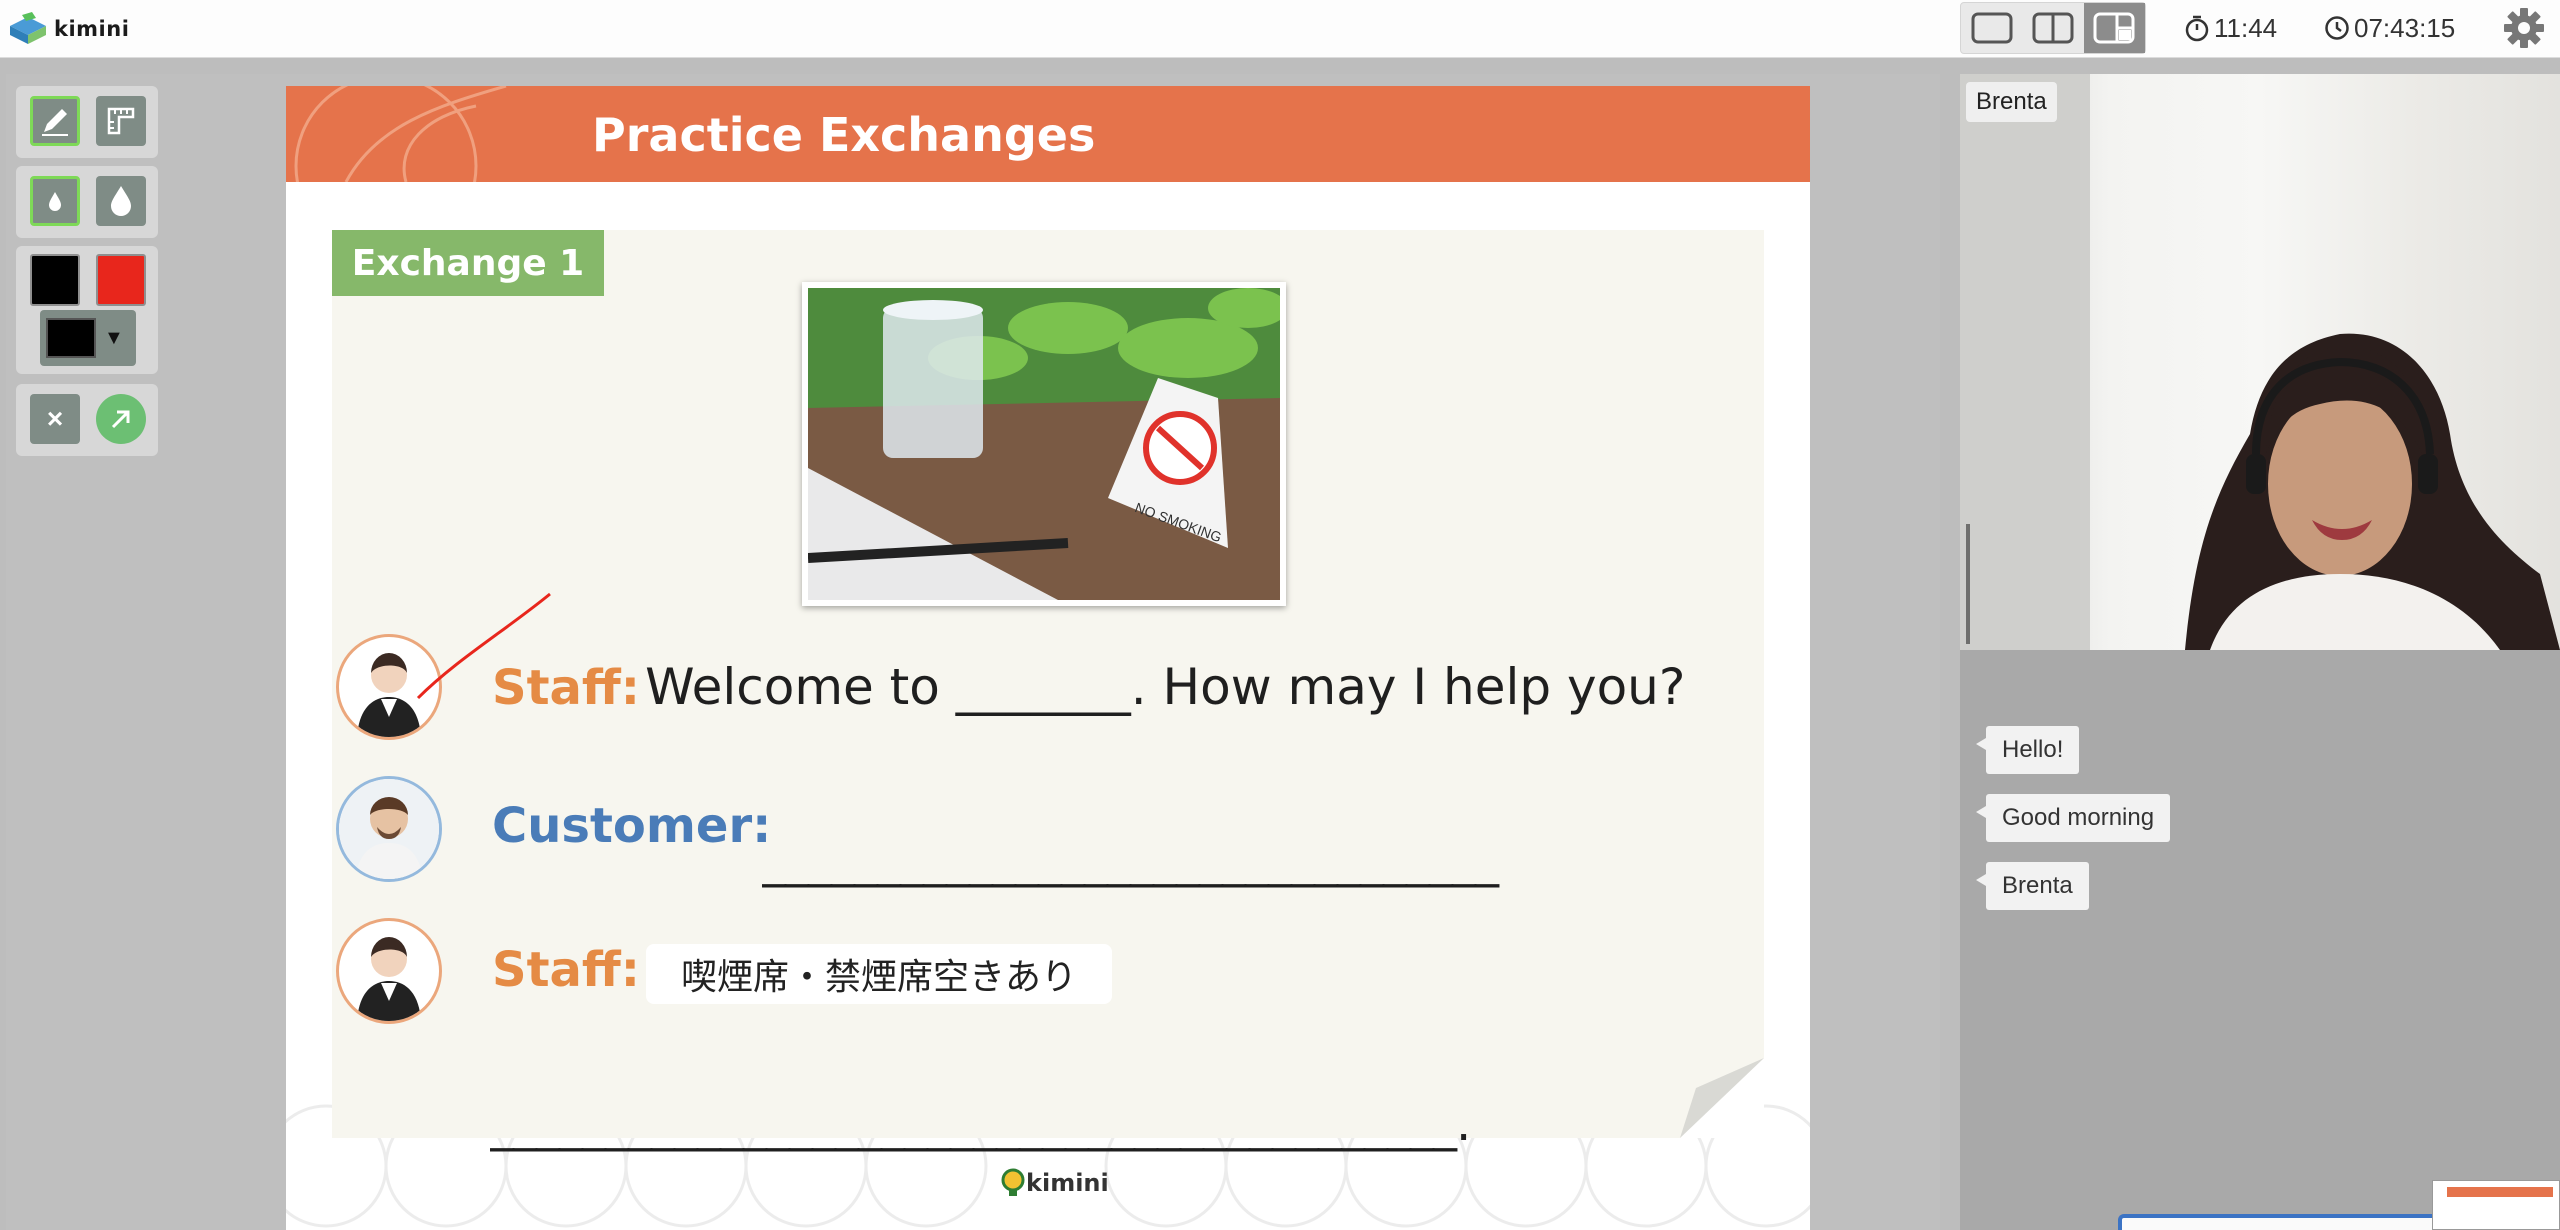  I want to click on settings-button, so click(2524, 28).